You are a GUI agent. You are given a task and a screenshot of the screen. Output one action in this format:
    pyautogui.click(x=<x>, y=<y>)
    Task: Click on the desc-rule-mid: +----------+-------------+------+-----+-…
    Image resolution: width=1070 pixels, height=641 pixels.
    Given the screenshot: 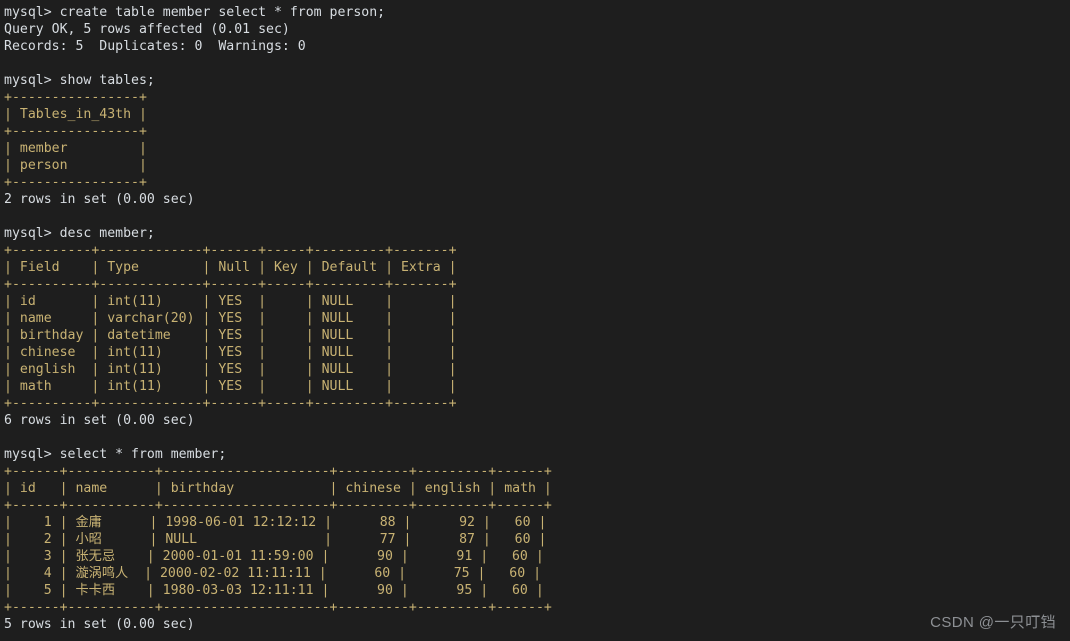 What is the action you would take?
    pyautogui.click(x=230, y=284)
    